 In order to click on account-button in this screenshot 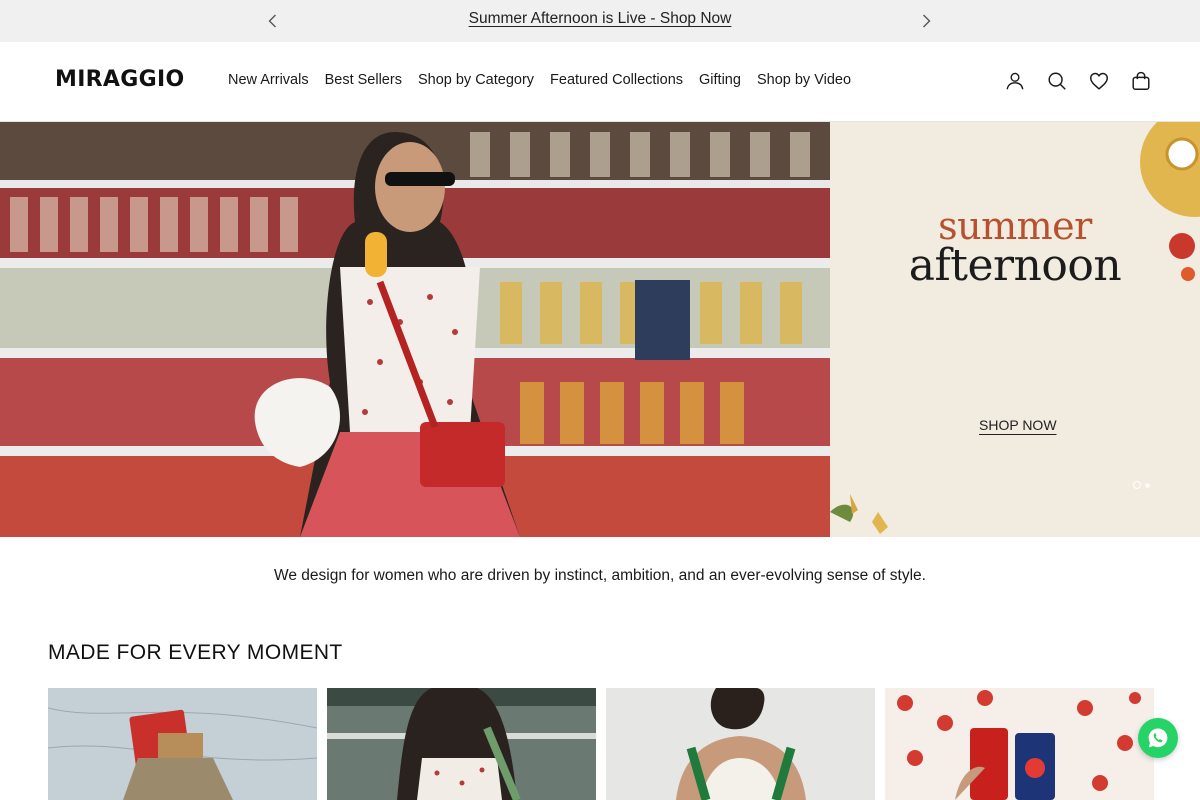, I will do `click(1015, 81)`.